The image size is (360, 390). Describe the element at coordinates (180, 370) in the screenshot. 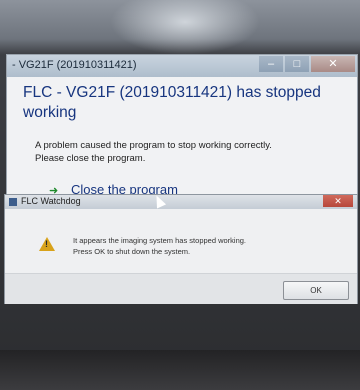

I see `monitor-bezel` at that location.